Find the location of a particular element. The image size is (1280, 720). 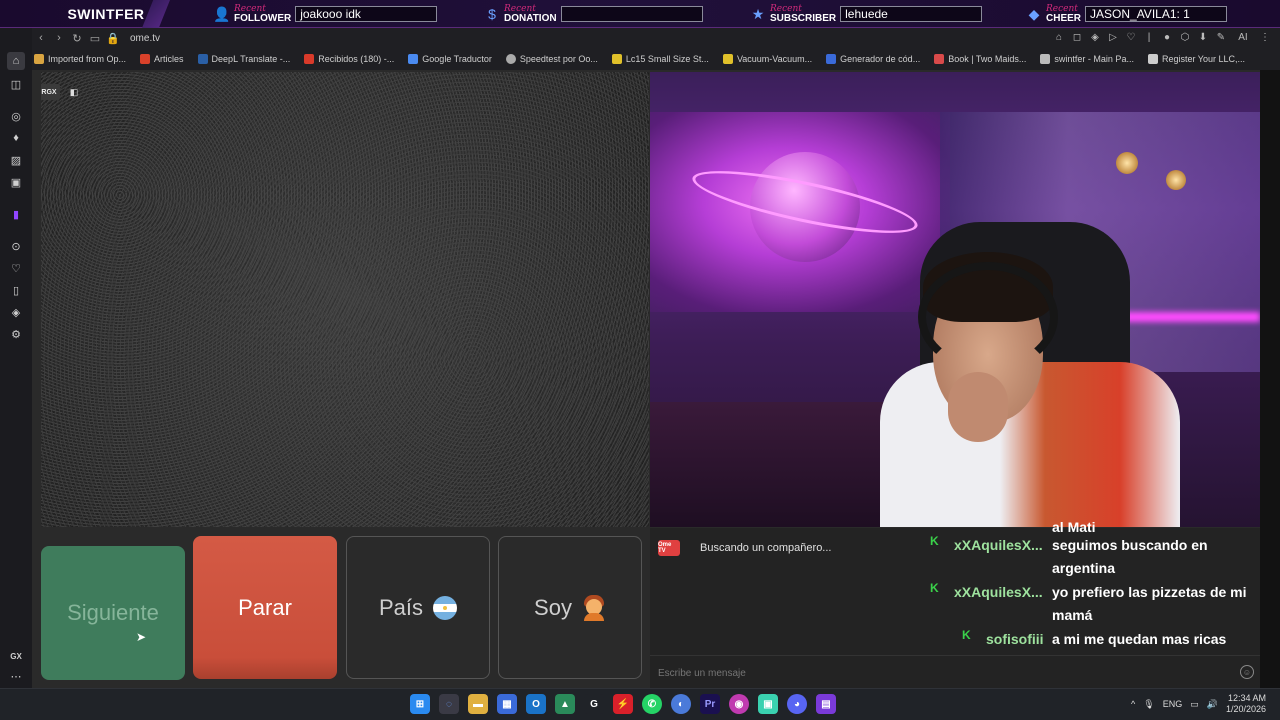

forward-icon: › is located at coordinates (59, 38).